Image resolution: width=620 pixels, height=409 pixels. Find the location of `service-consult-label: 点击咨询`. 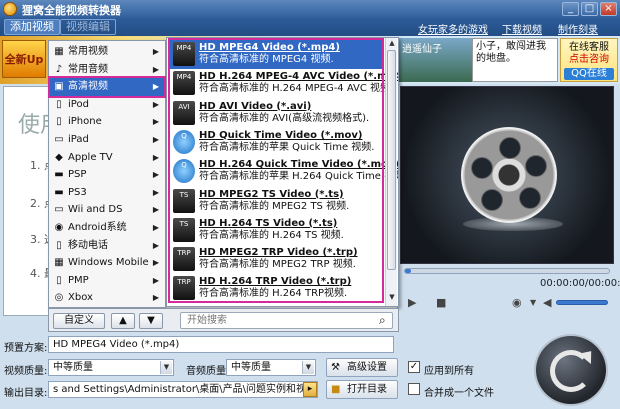

service-consult-label: 点击咨询 is located at coordinates (589, 59).